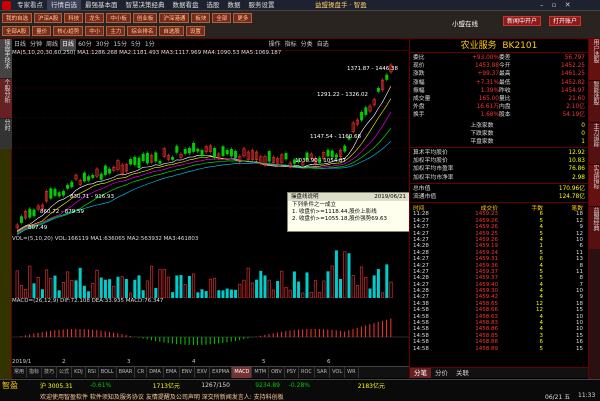 This screenshot has width=600, height=401. Describe the element at coordinates (441, 373) in the screenshot. I see `tab-price-dist: 分价` at that location.